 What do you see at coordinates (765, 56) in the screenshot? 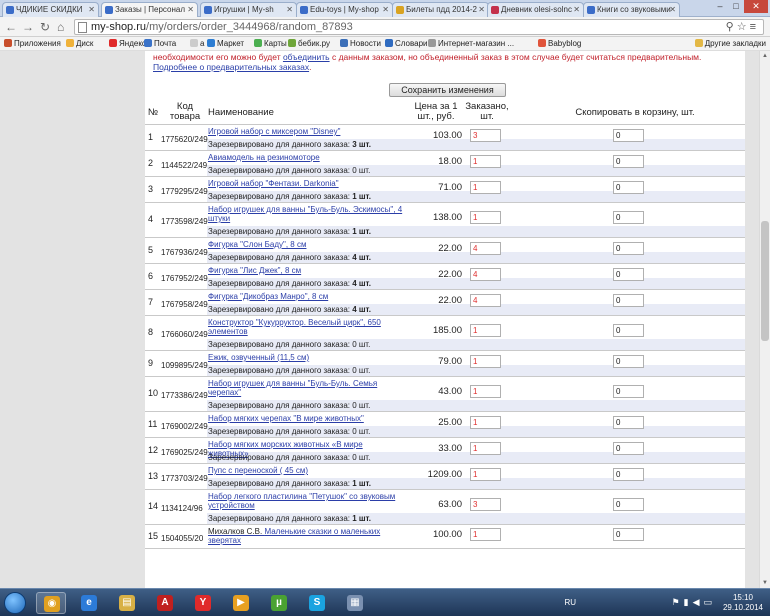
I see `scroll-up-icon: ▲` at bounding box center [765, 56].